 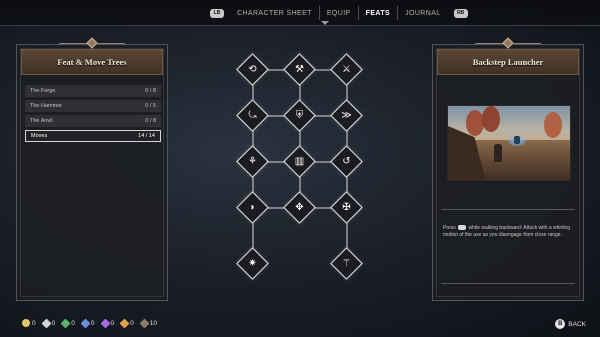 I want to click on tree-name: The Hammer, so click(x=46, y=106).